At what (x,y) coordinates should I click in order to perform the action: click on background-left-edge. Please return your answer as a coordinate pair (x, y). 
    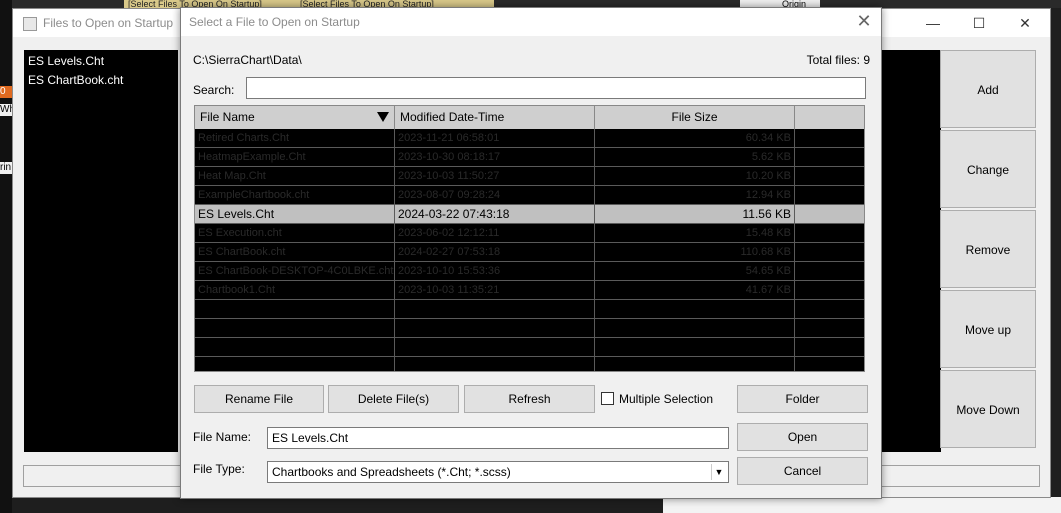
    Looking at the image, I should click on (6, 256).